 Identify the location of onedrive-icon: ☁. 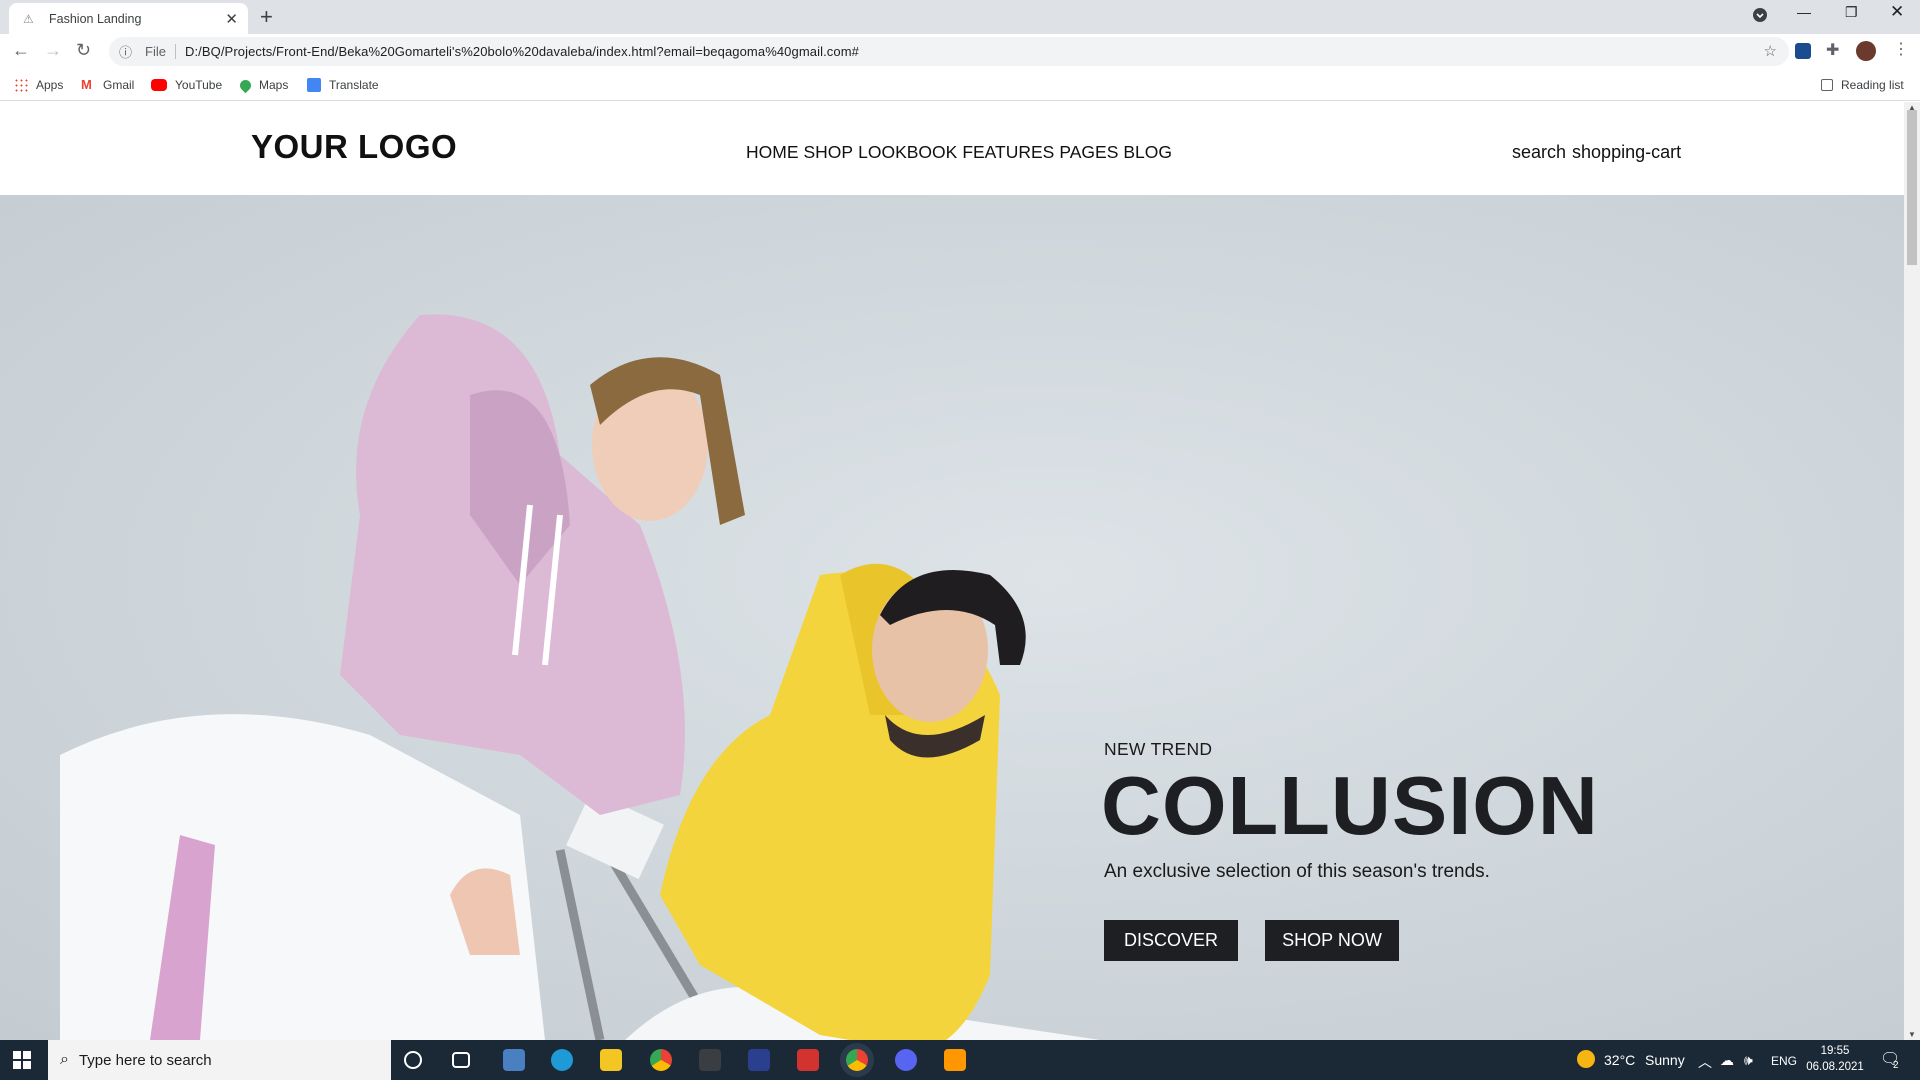
(1727, 1060).